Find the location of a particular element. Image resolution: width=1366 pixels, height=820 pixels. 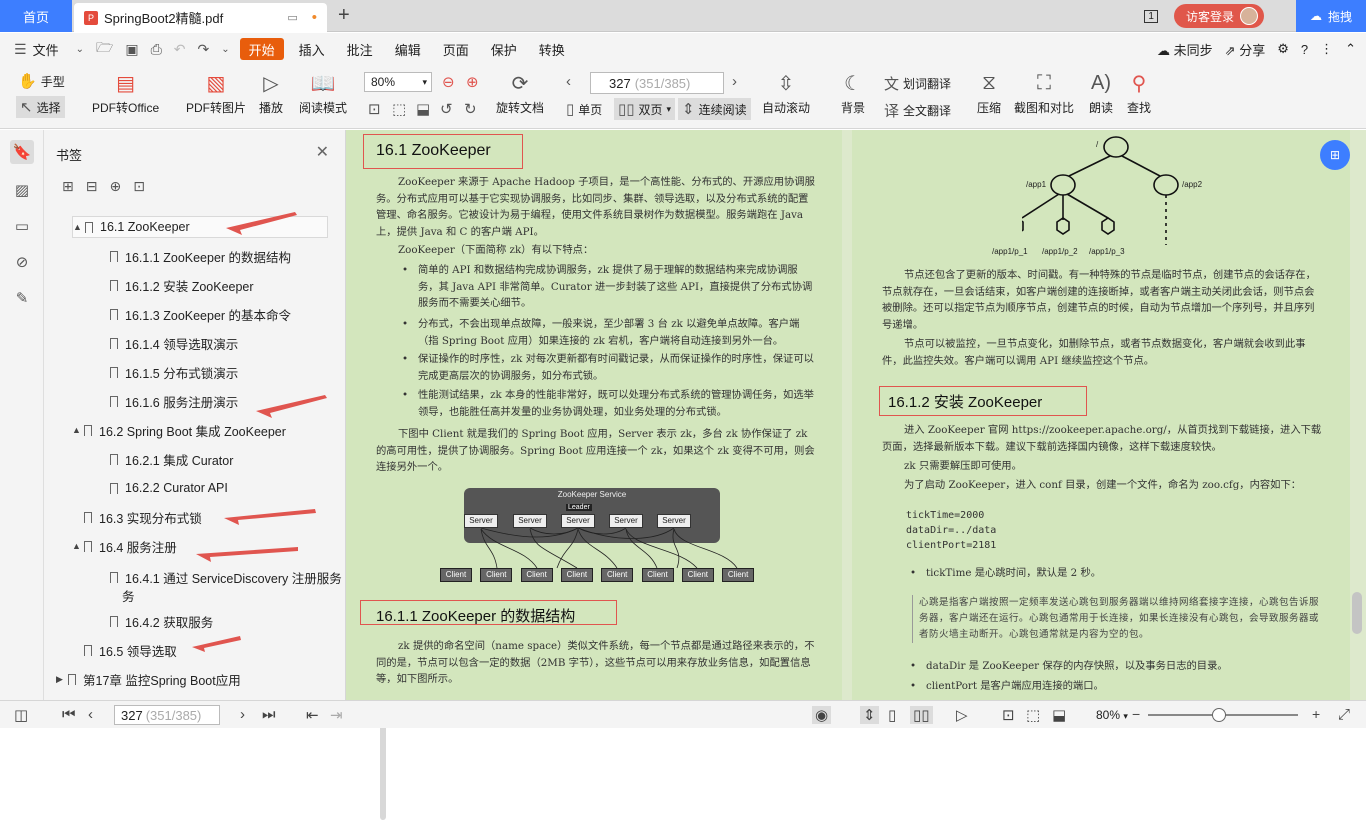

document-scrollbar is located at coordinates (1357, 613).